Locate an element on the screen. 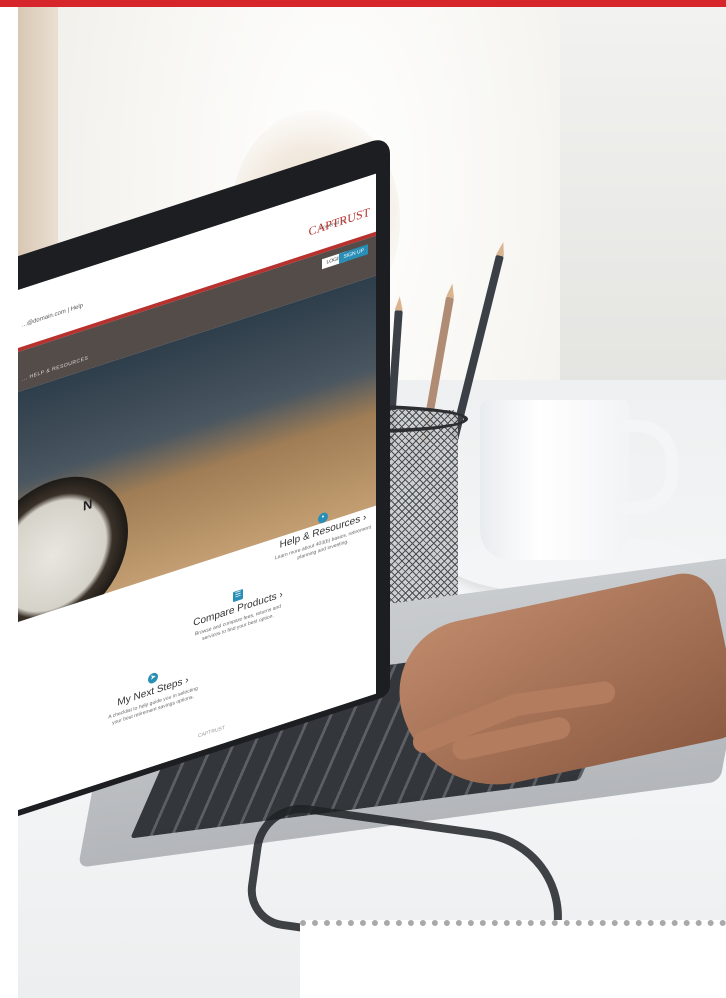 This screenshot has width=726, height=998. page-margin is located at coordinates (9, 502).